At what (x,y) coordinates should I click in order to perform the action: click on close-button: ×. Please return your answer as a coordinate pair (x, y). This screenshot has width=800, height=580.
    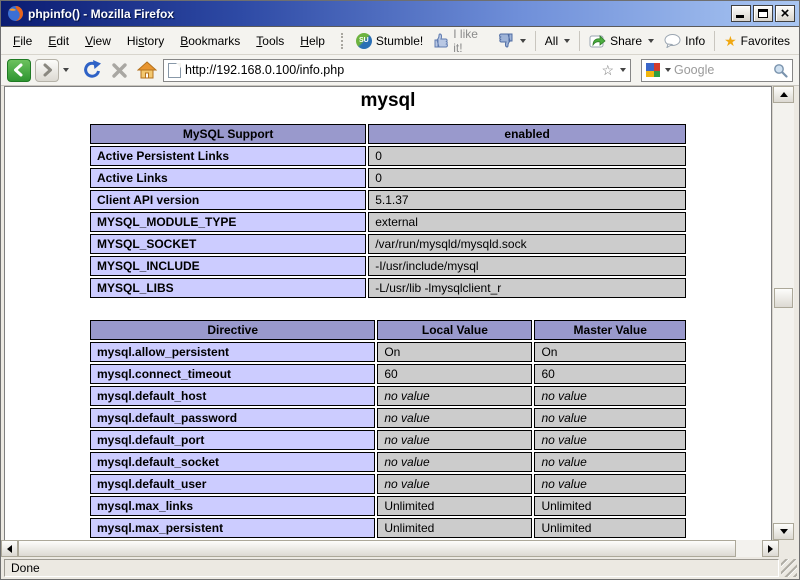
    Looking at the image, I should click on (785, 13).